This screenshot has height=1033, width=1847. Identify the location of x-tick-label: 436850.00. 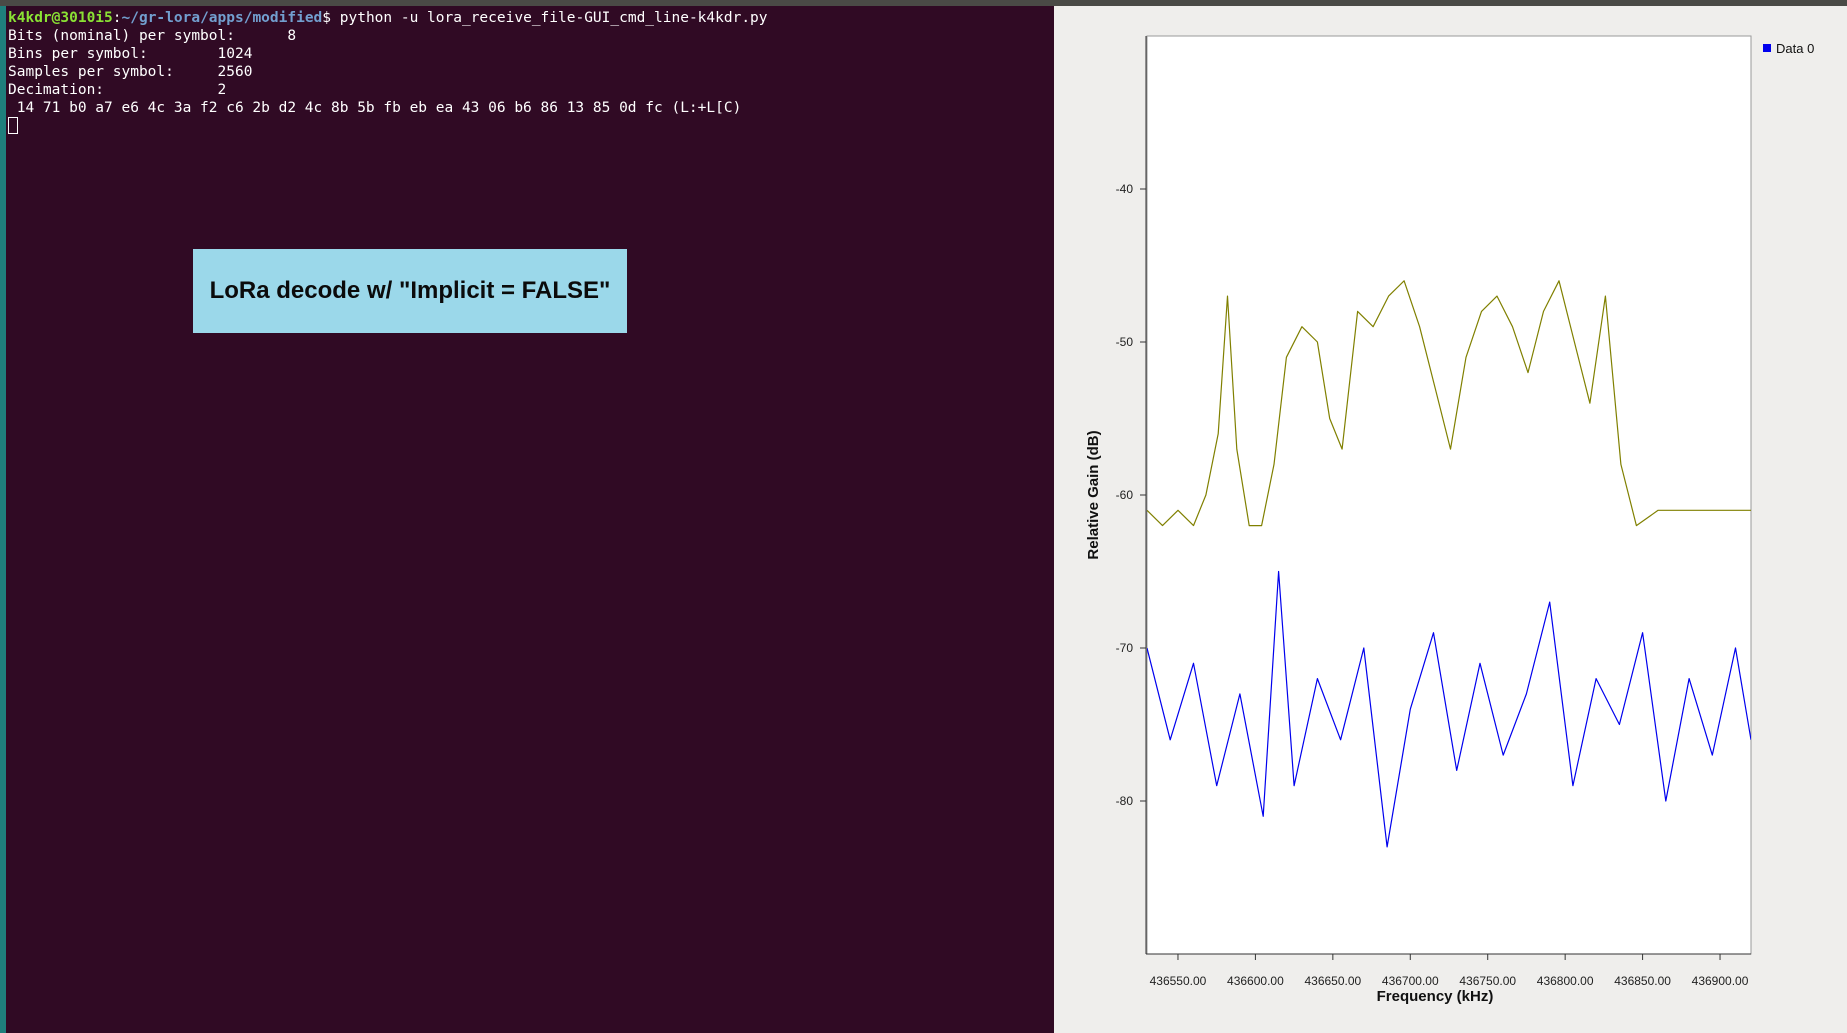
(1642, 981).